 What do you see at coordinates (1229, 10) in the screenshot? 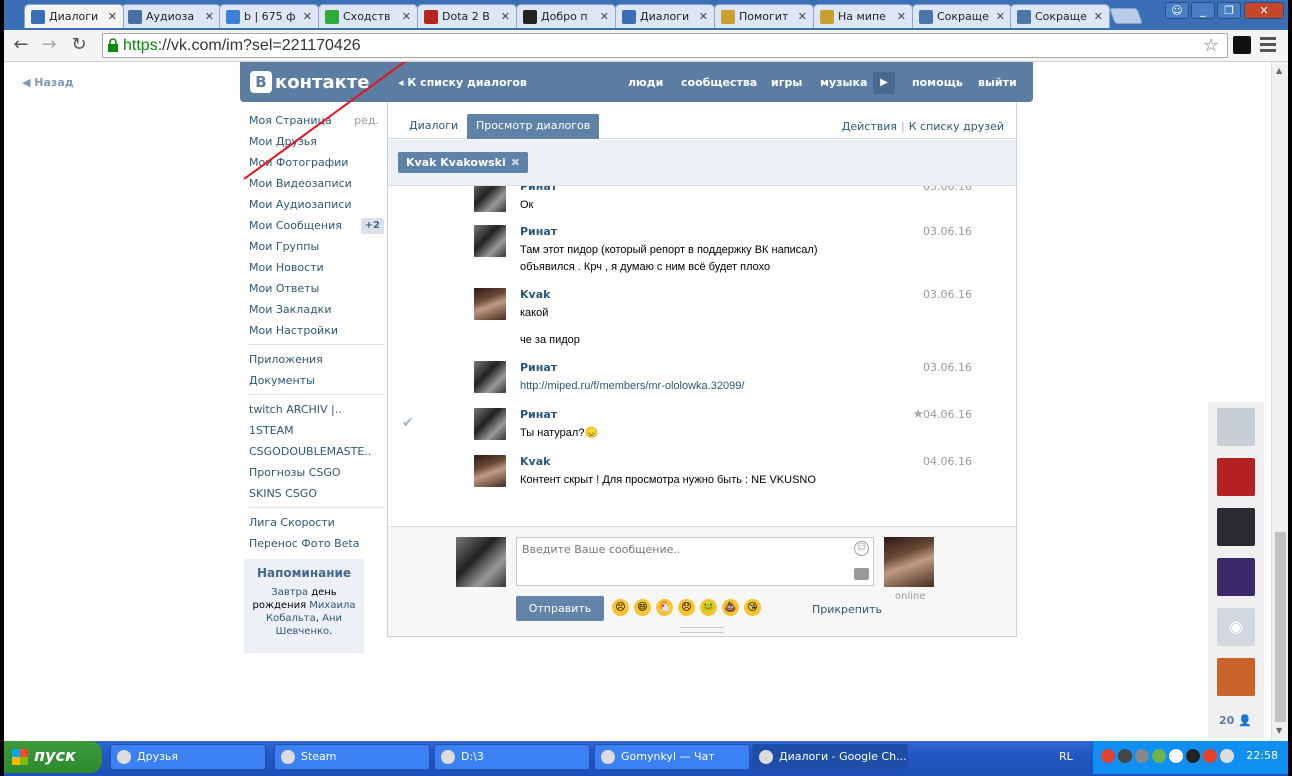
I see `restore-button: ❐` at bounding box center [1229, 10].